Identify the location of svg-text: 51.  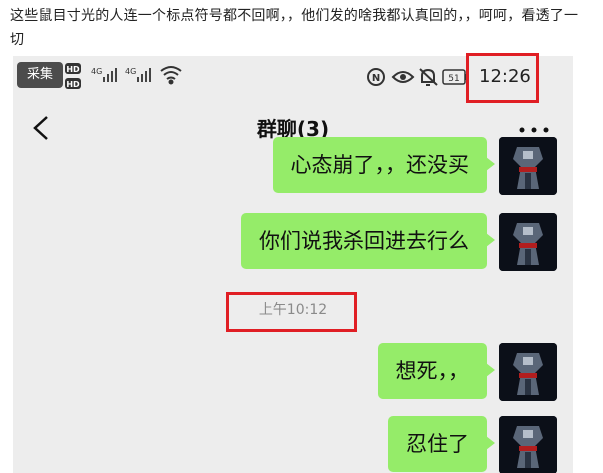
(453, 79).